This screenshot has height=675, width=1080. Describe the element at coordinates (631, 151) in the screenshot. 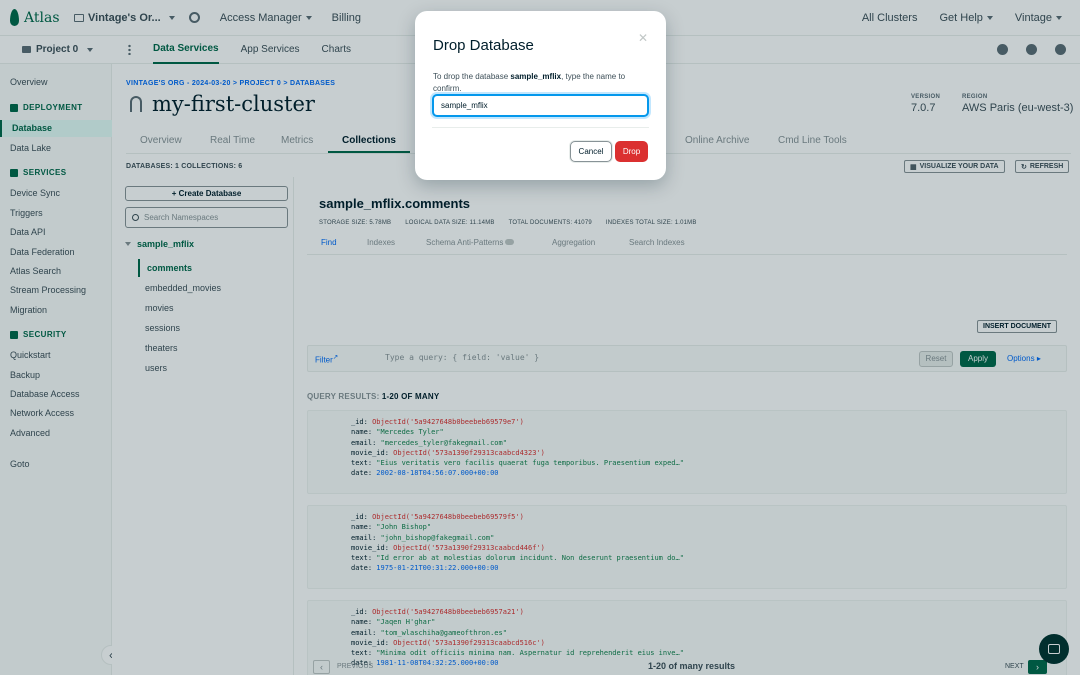

I see `drop-button: Drop` at that location.